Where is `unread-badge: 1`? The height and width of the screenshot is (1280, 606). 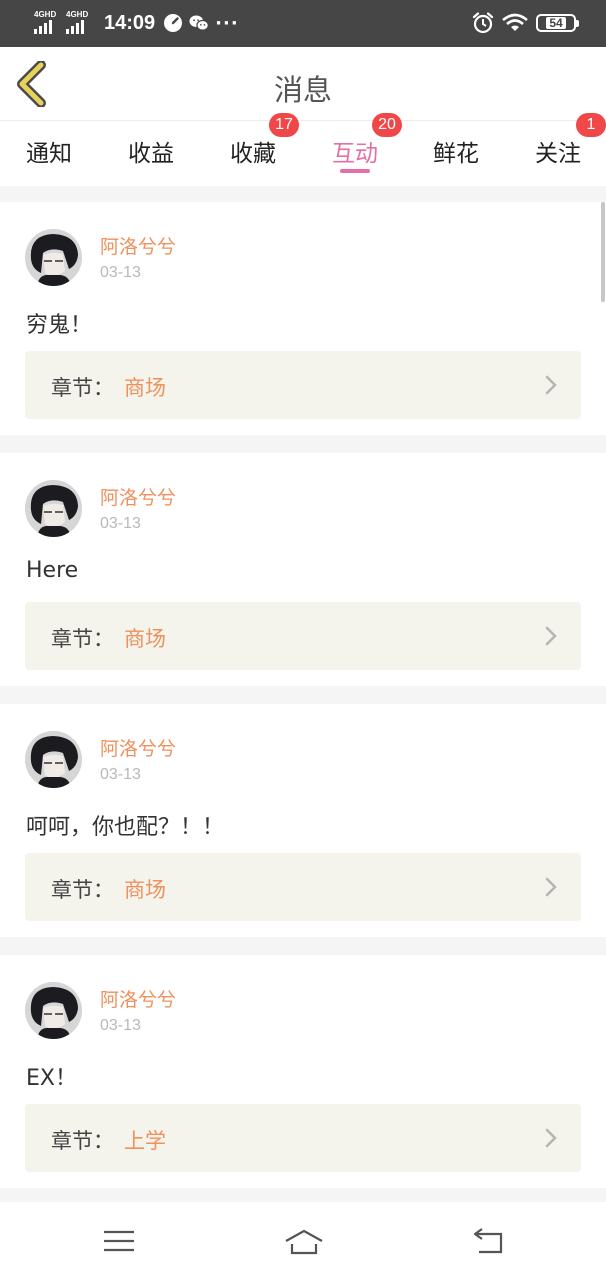
unread-badge: 1 is located at coordinates (591, 125).